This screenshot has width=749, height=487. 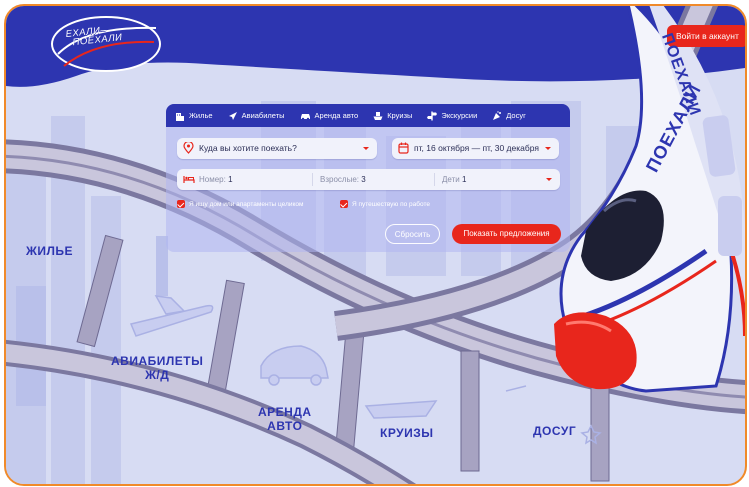 I want to click on tab-housing-label: Жилье, so click(x=201, y=115).